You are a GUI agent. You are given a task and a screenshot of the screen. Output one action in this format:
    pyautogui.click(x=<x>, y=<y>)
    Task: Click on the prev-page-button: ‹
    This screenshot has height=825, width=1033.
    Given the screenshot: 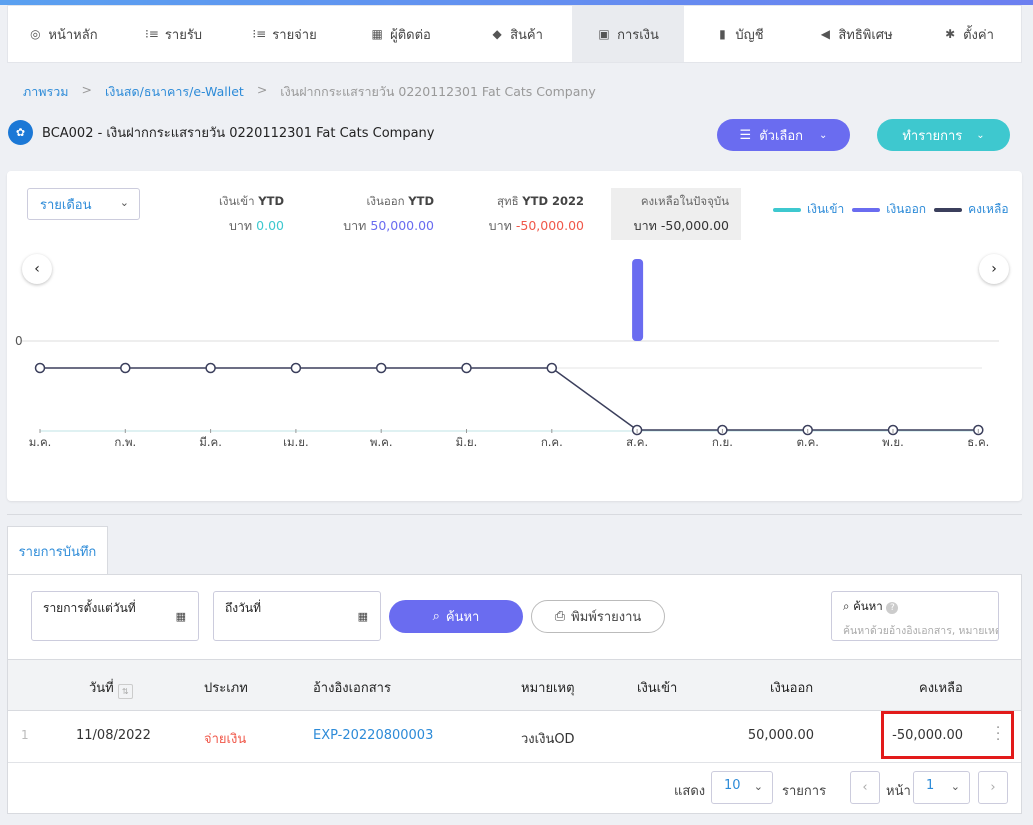 What is the action you would take?
    pyautogui.click(x=865, y=787)
    